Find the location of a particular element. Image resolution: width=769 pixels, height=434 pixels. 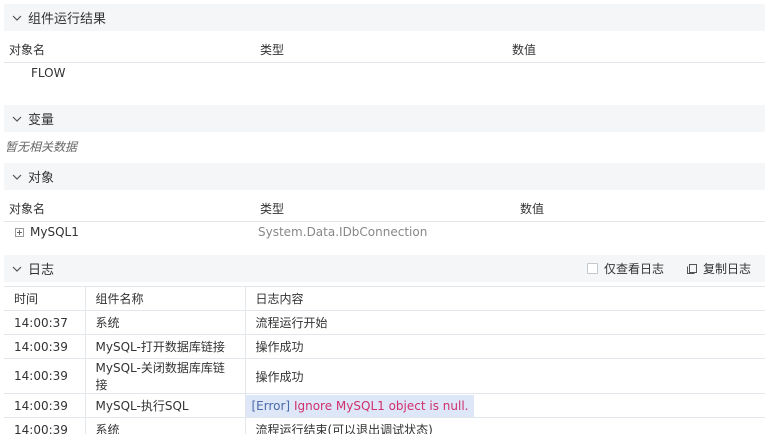

section-title: 变量 is located at coordinates (41, 120).